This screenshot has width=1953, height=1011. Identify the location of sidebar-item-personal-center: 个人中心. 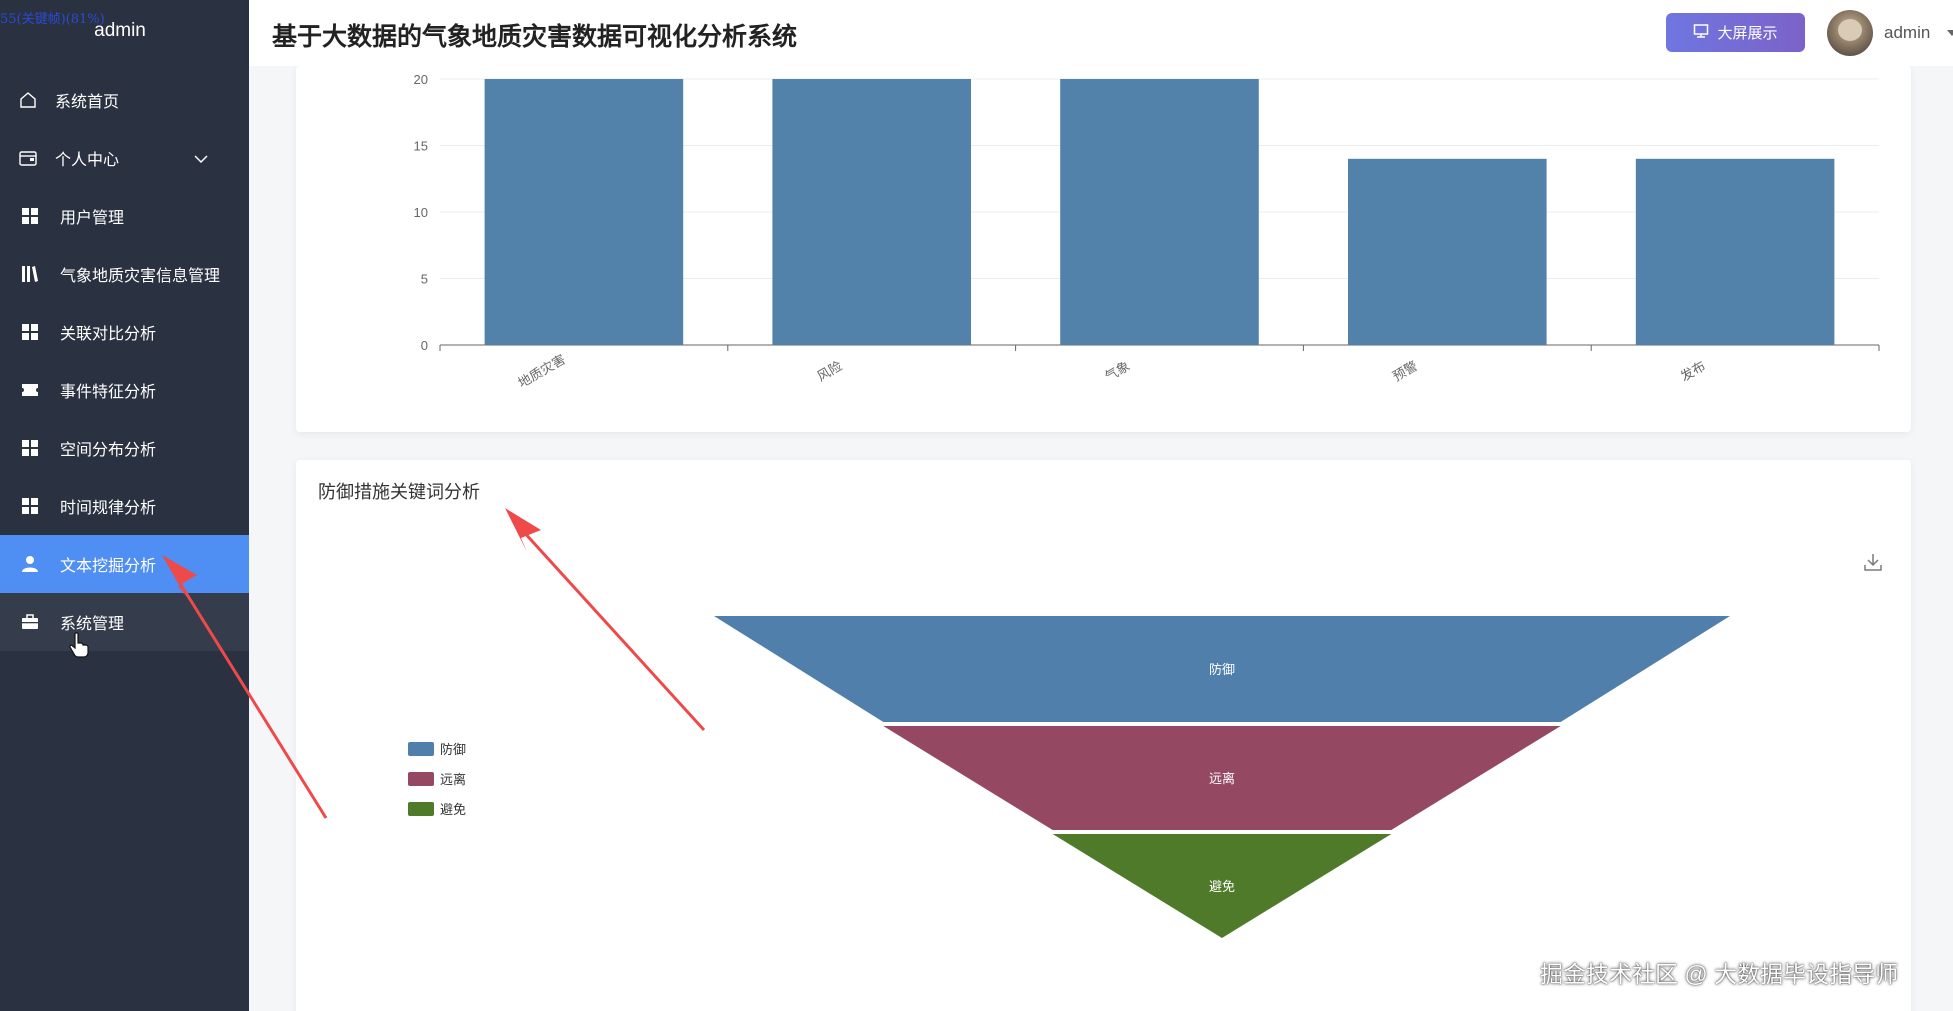
(124, 158).